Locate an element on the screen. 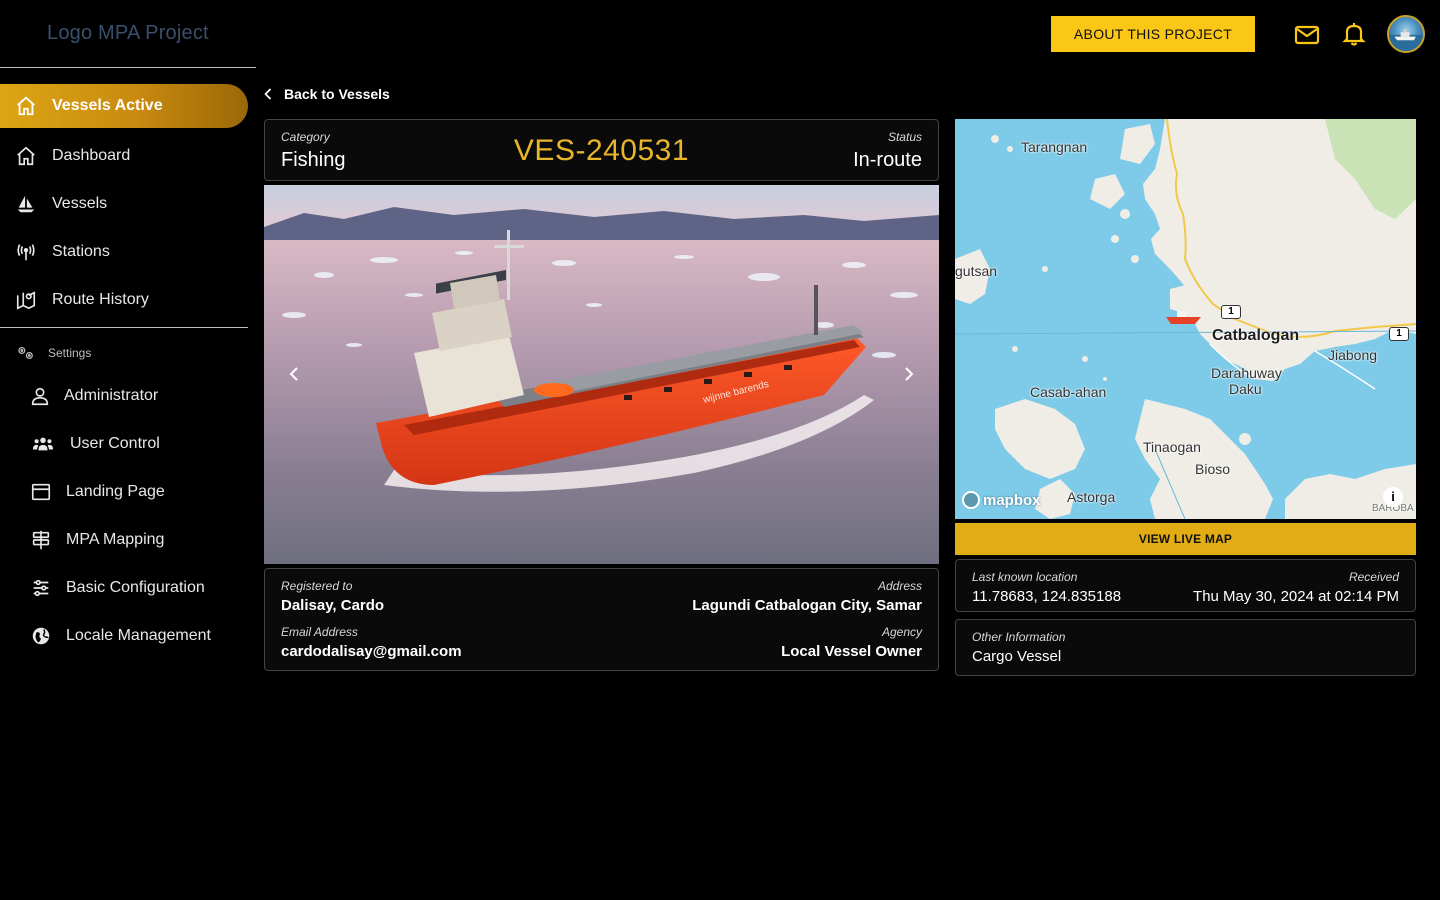 Image resolution: width=1440 pixels, height=900 pixels. email-value: cardodalisay@gmail.com is located at coordinates (371, 651).